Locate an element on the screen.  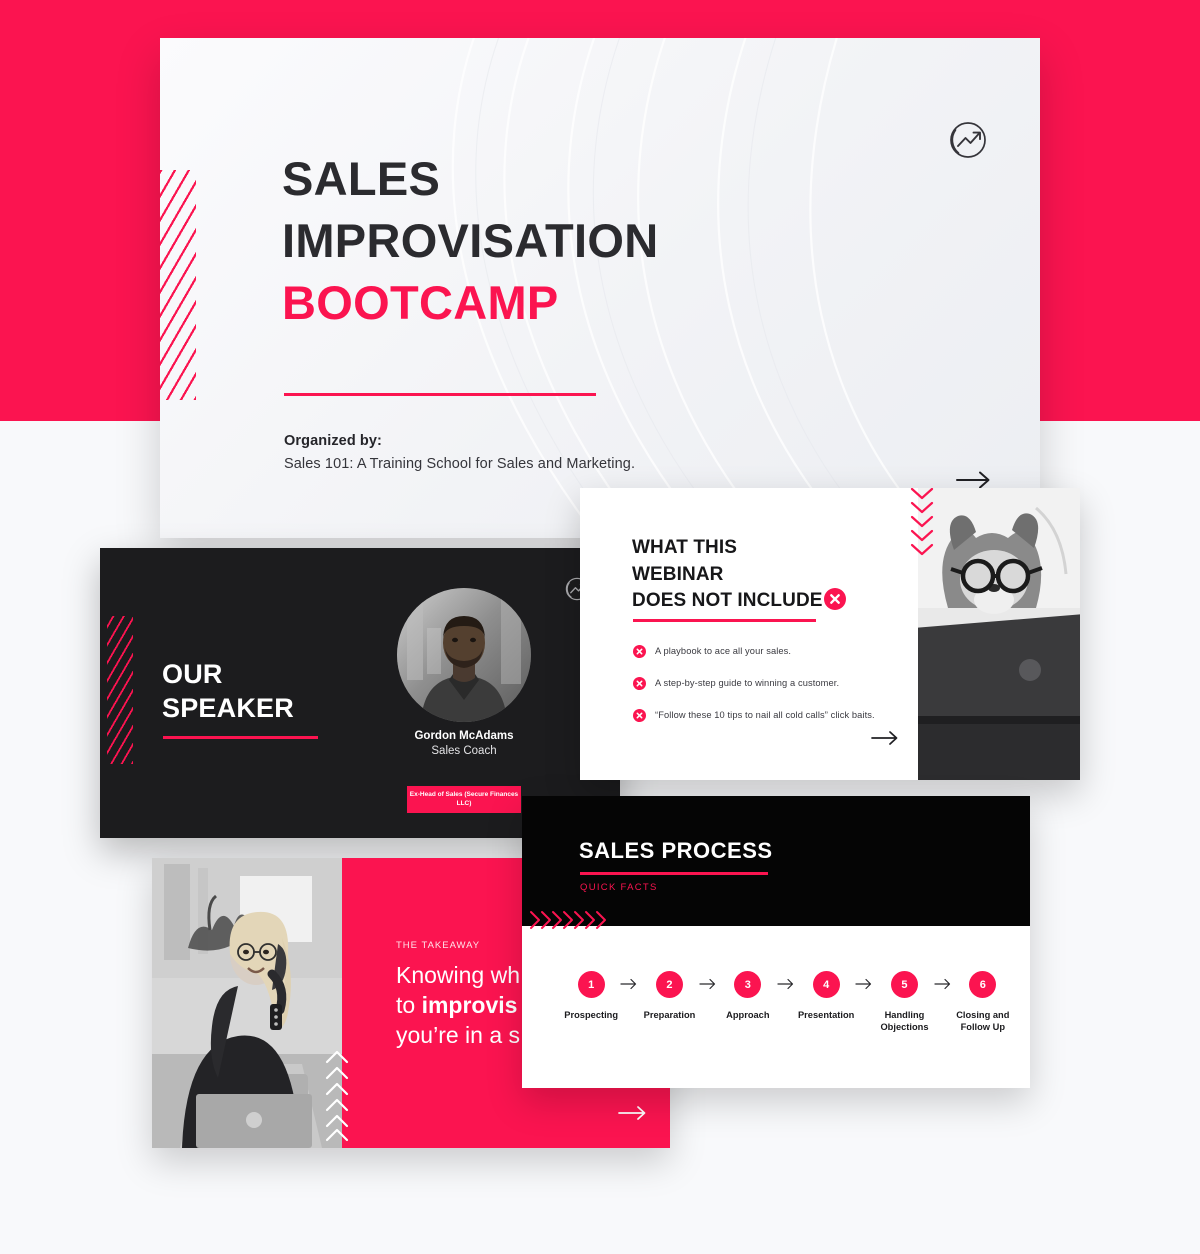
speaker-name: Gordon McAdams is located at coordinates (464, 736).